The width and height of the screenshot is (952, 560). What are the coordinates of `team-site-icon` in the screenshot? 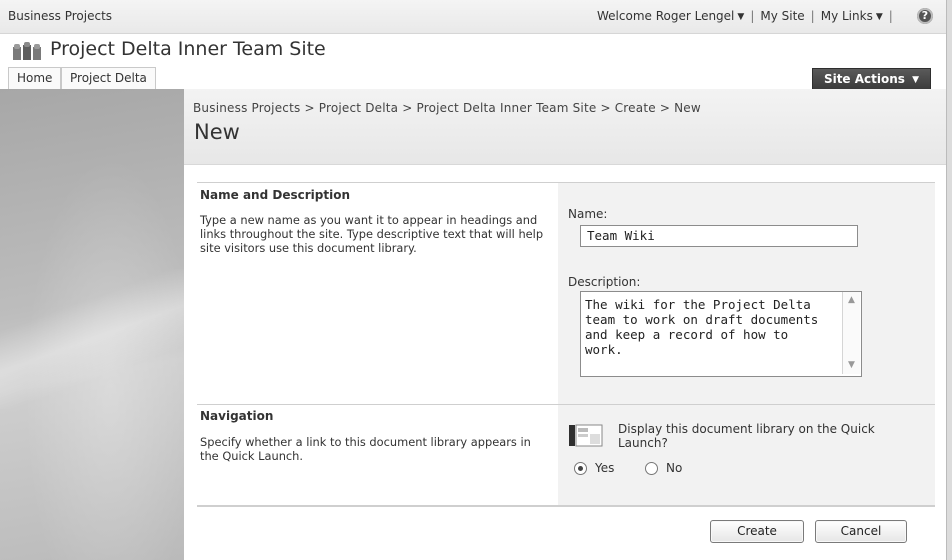 It's located at (27, 51).